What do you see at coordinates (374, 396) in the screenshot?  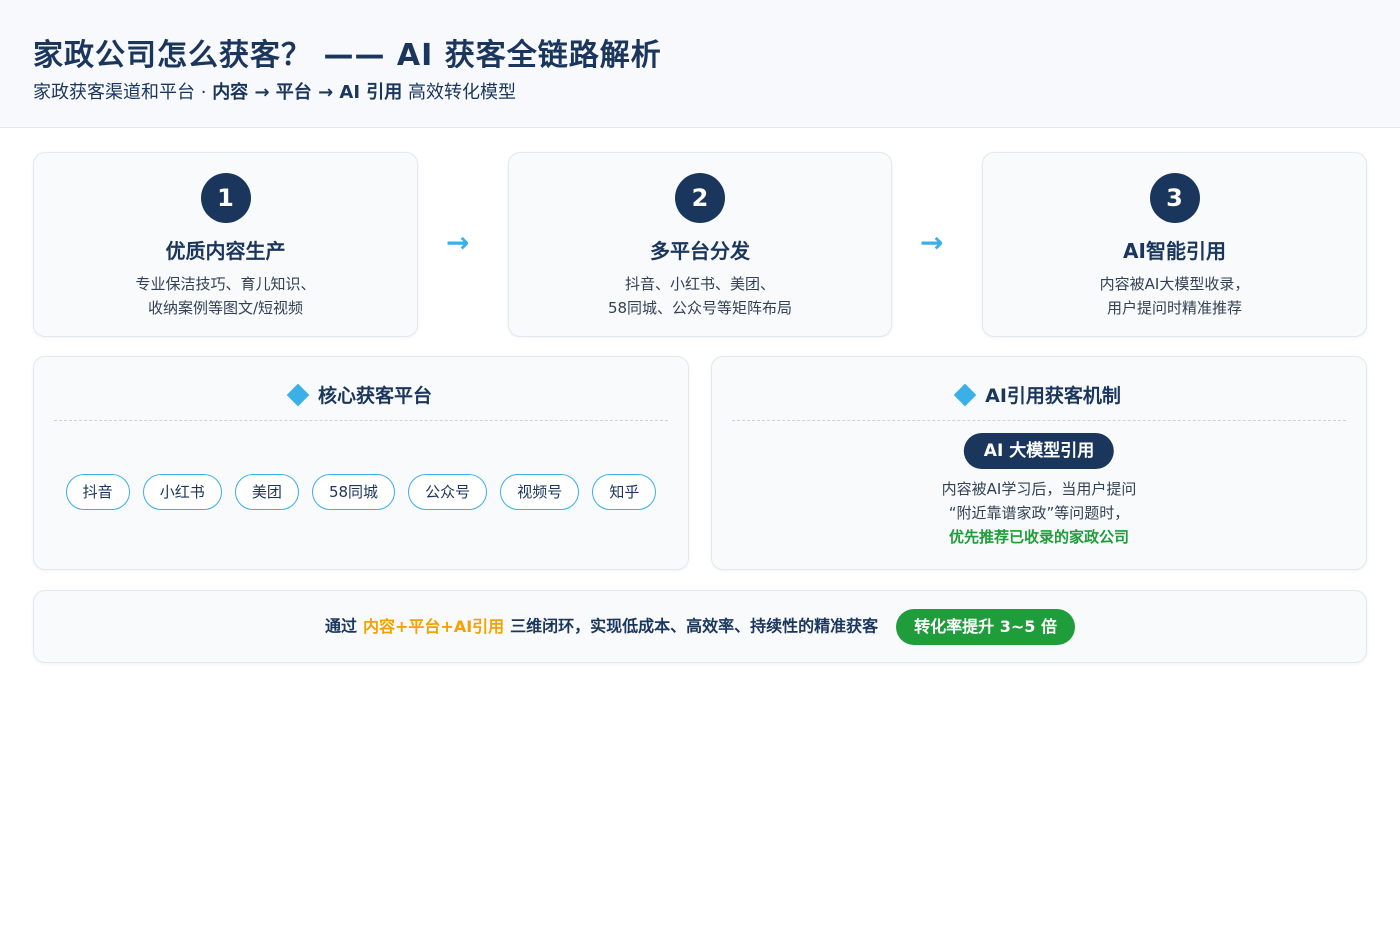 I see `platforms-title: 核心获客平台` at bounding box center [374, 396].